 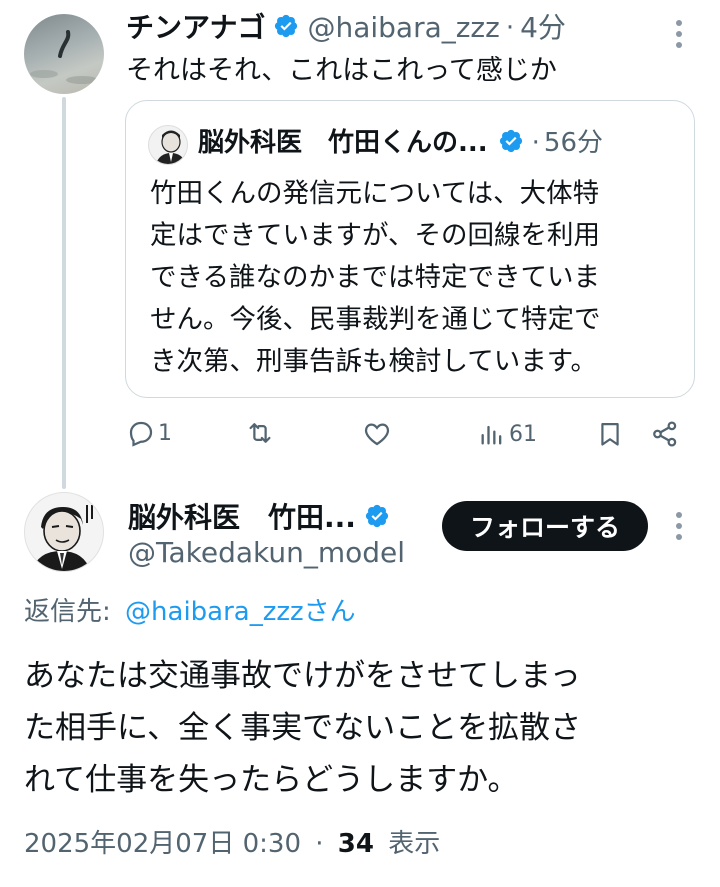 I want to click on post-time: 4分, so click(x=543, y=28).